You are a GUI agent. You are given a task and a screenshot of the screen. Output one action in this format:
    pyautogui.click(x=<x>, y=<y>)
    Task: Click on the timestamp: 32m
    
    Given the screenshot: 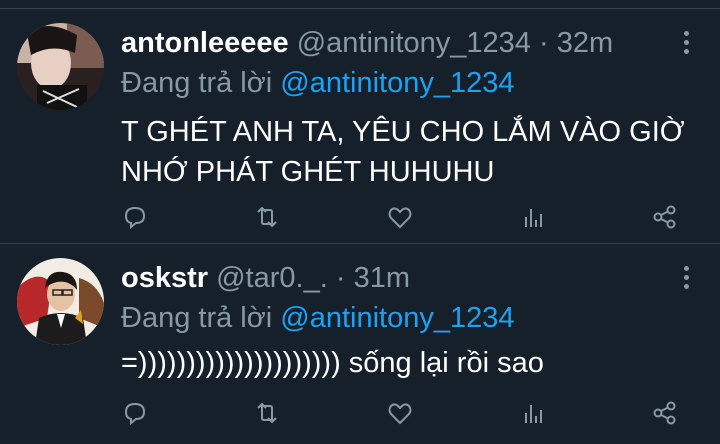 What is the action you would take?
    pyautogui.click(x=585, y=43)
    